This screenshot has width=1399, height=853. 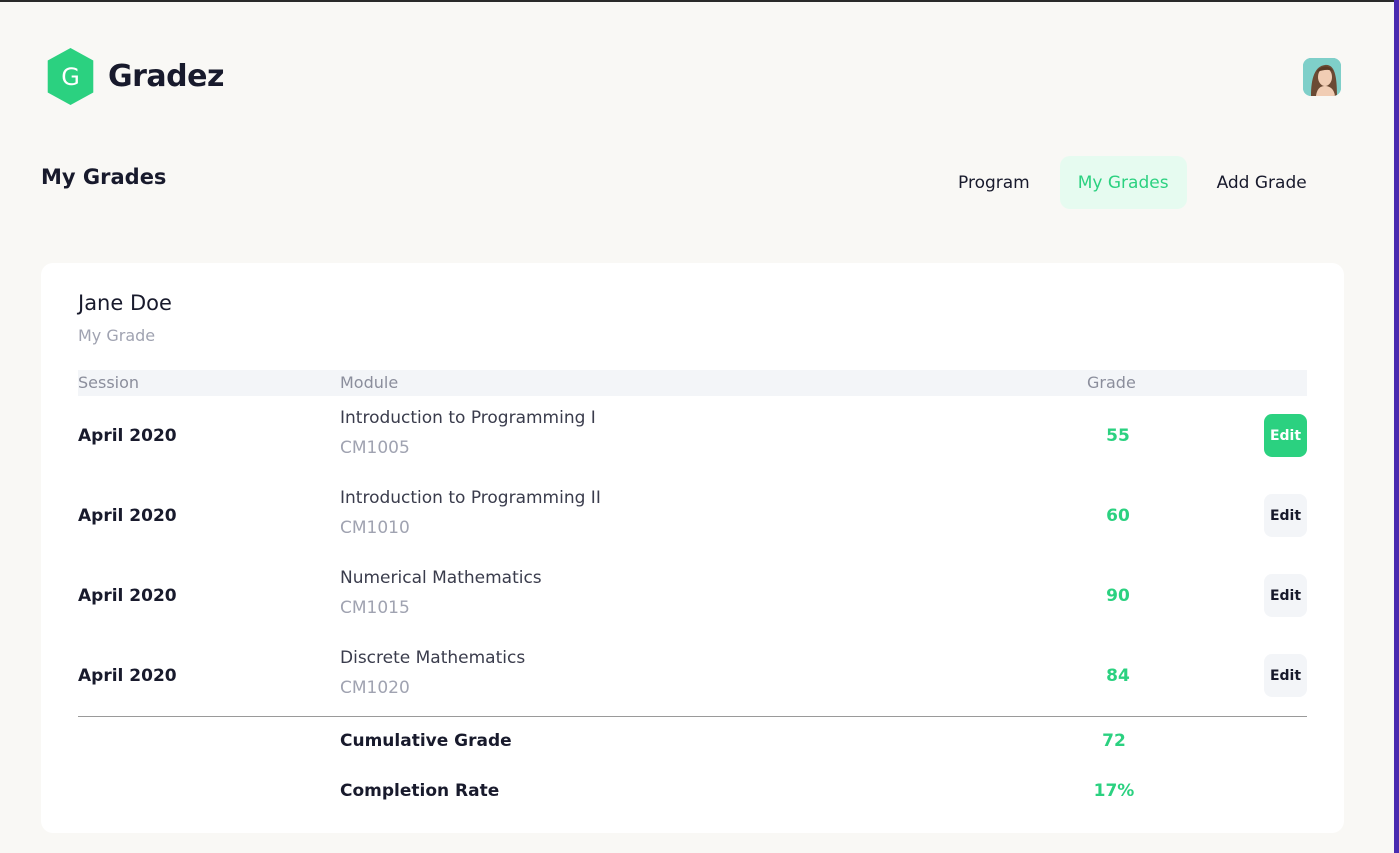 What do you see at coordinates (426, 741) in the screenshot?
I see `cumulative-grade-label: Cumulative Grade` at bounding box center [426, 741].